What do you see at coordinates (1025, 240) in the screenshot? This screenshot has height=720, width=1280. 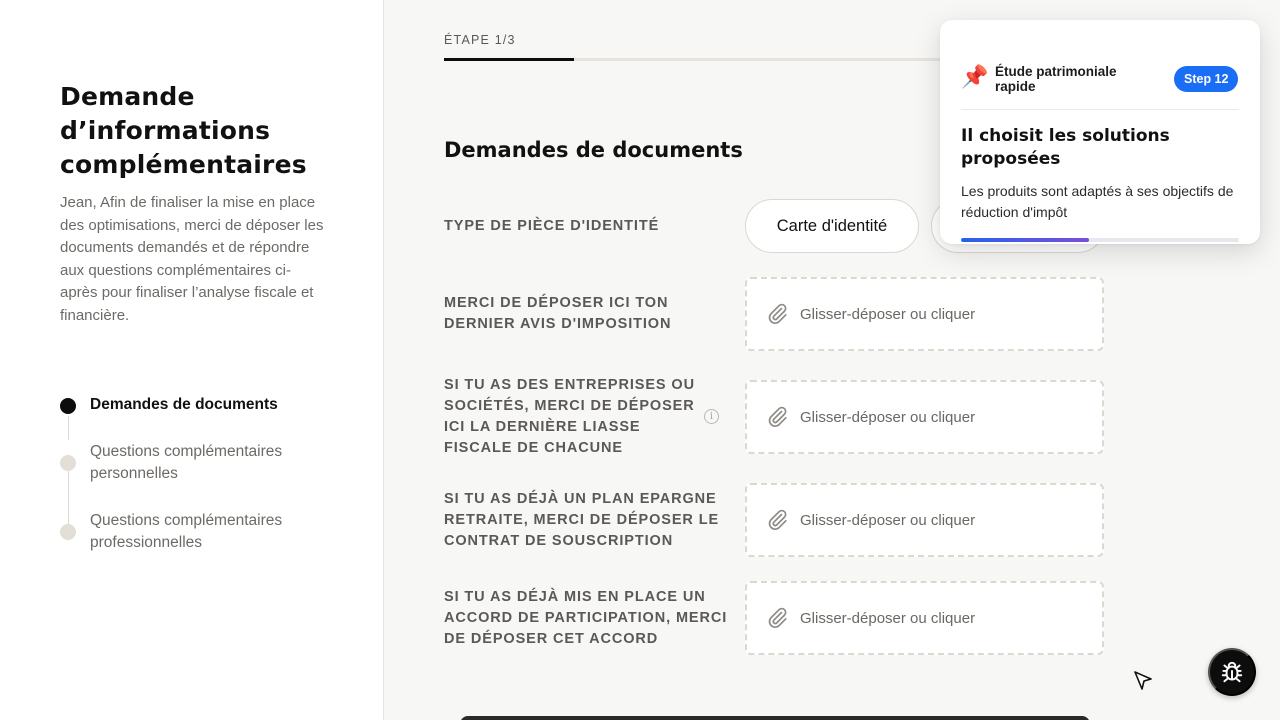 I see `popover-progress-fill` at bounding box center [1025, 240].